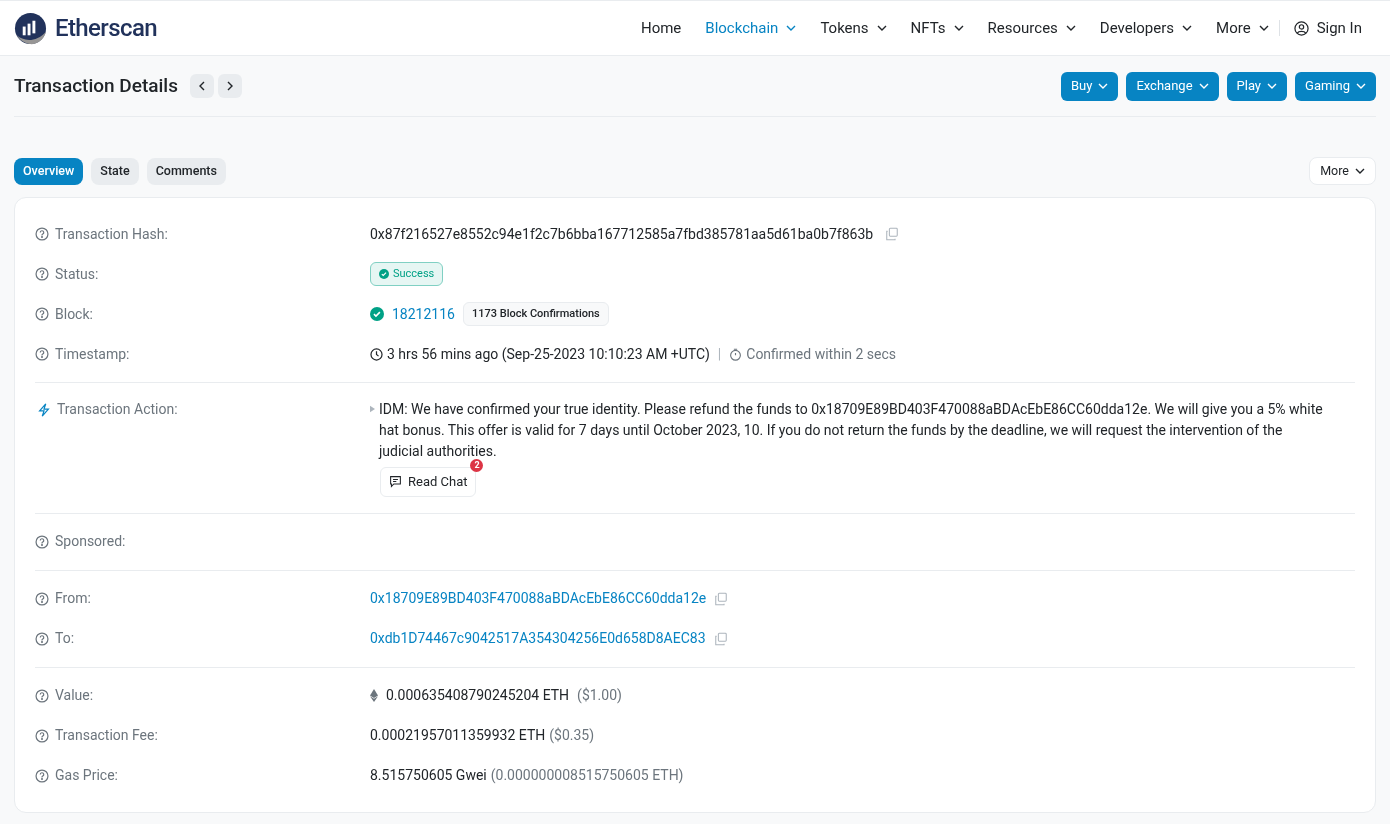 Image resolution: width=1390 pixels, height=824 pixels. I want to click on nav-item: NFTs, so click(937, 28).